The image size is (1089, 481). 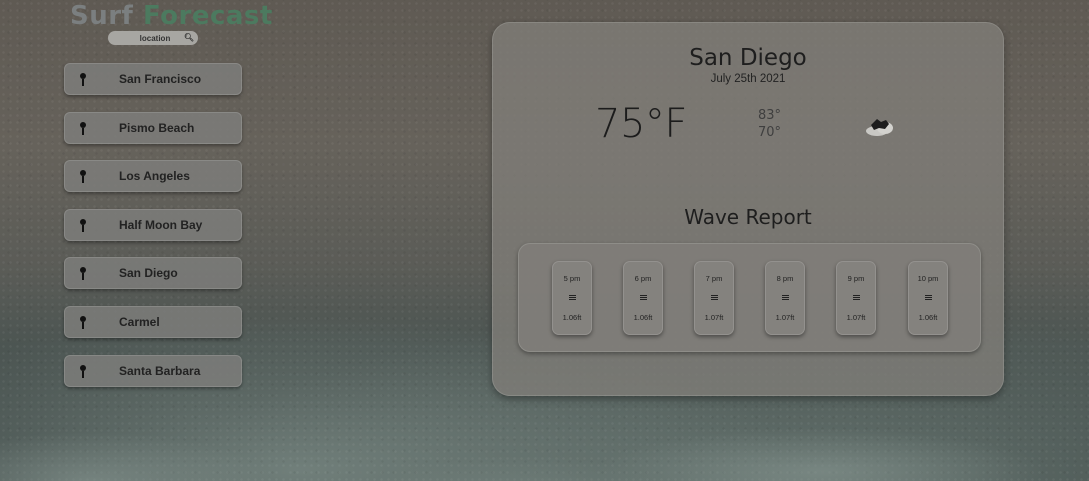 I want to click on cloud-icon, so click(x=879, y=127).